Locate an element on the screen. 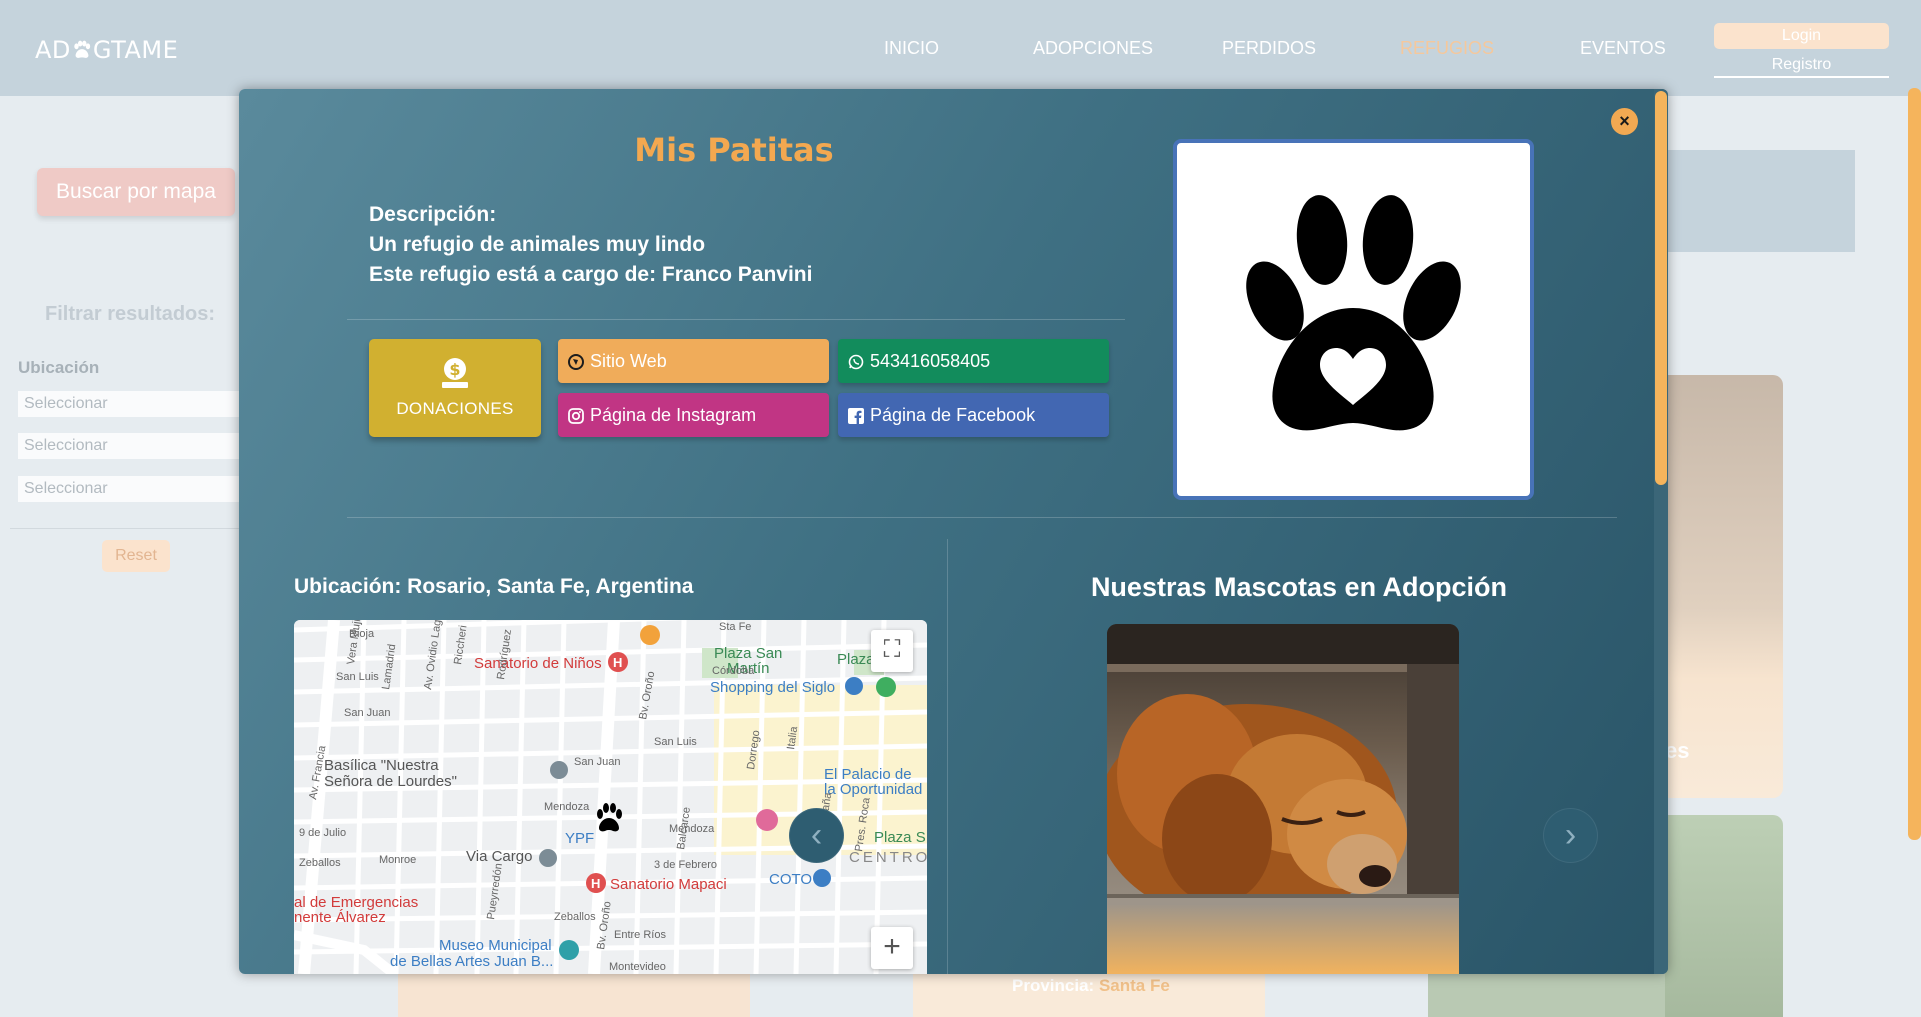  map-label: Sanatorio de Niños is located at coordinates (538, 663).